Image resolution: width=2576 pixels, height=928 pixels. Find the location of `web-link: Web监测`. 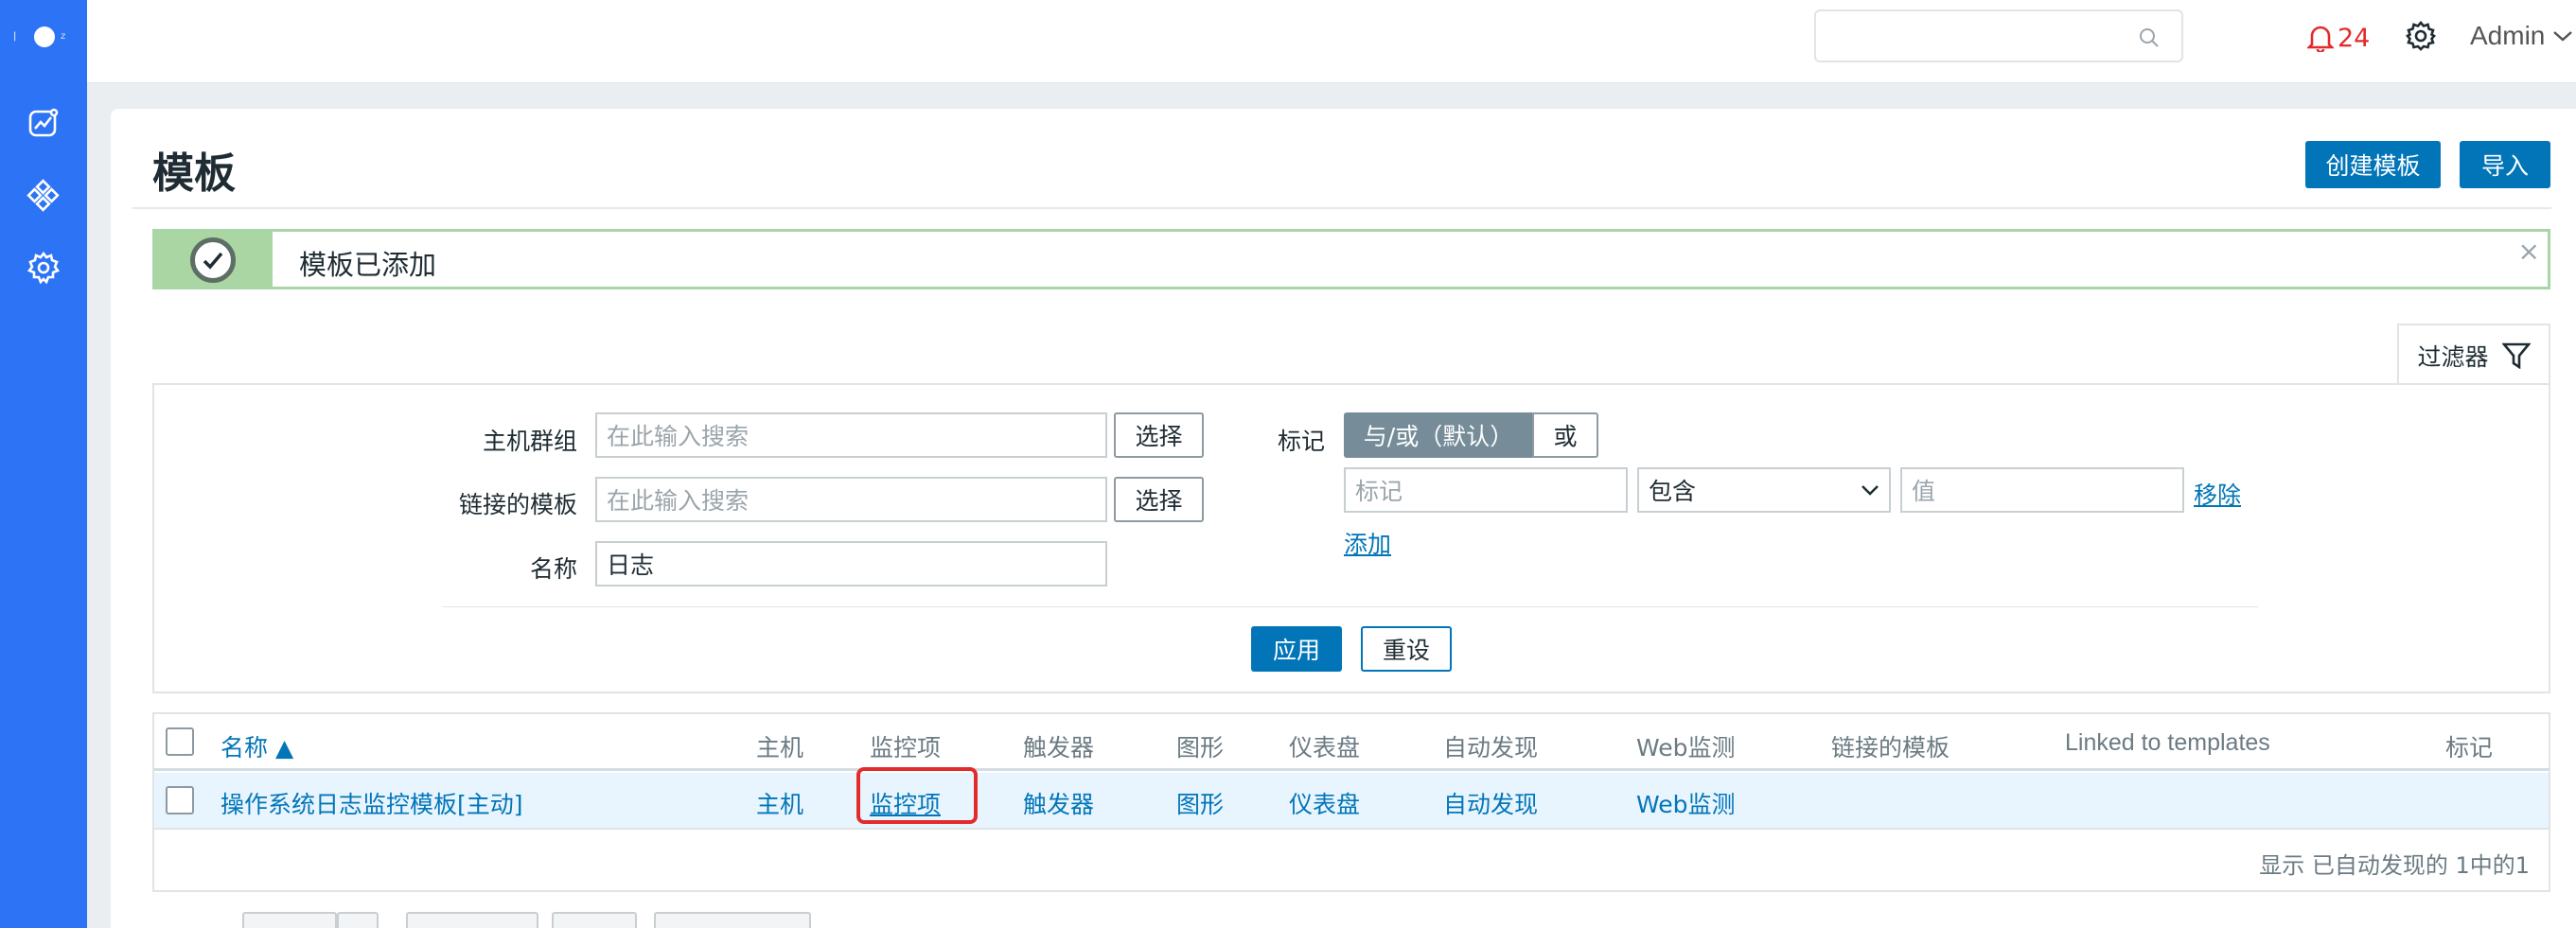

web-link: Web监测 is located at coordinates (1686, 803).